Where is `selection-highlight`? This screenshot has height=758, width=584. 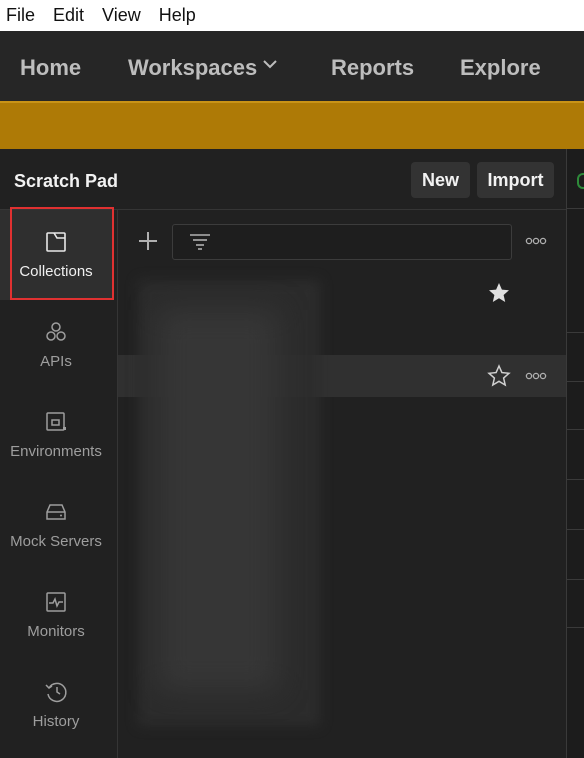 selection-highlight is located at coordinates (62, 253).